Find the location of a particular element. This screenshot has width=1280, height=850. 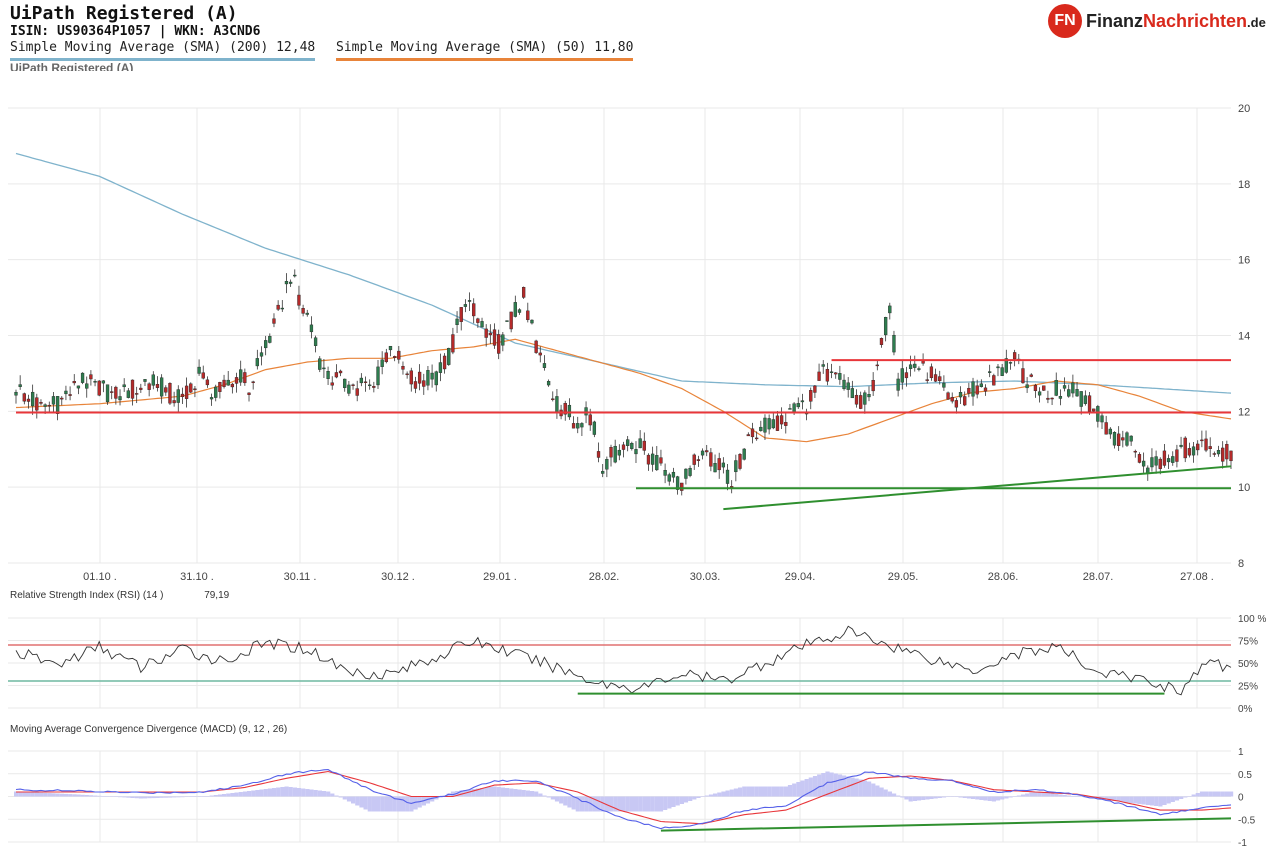

rsi-line is located at coordinates (623, 660).